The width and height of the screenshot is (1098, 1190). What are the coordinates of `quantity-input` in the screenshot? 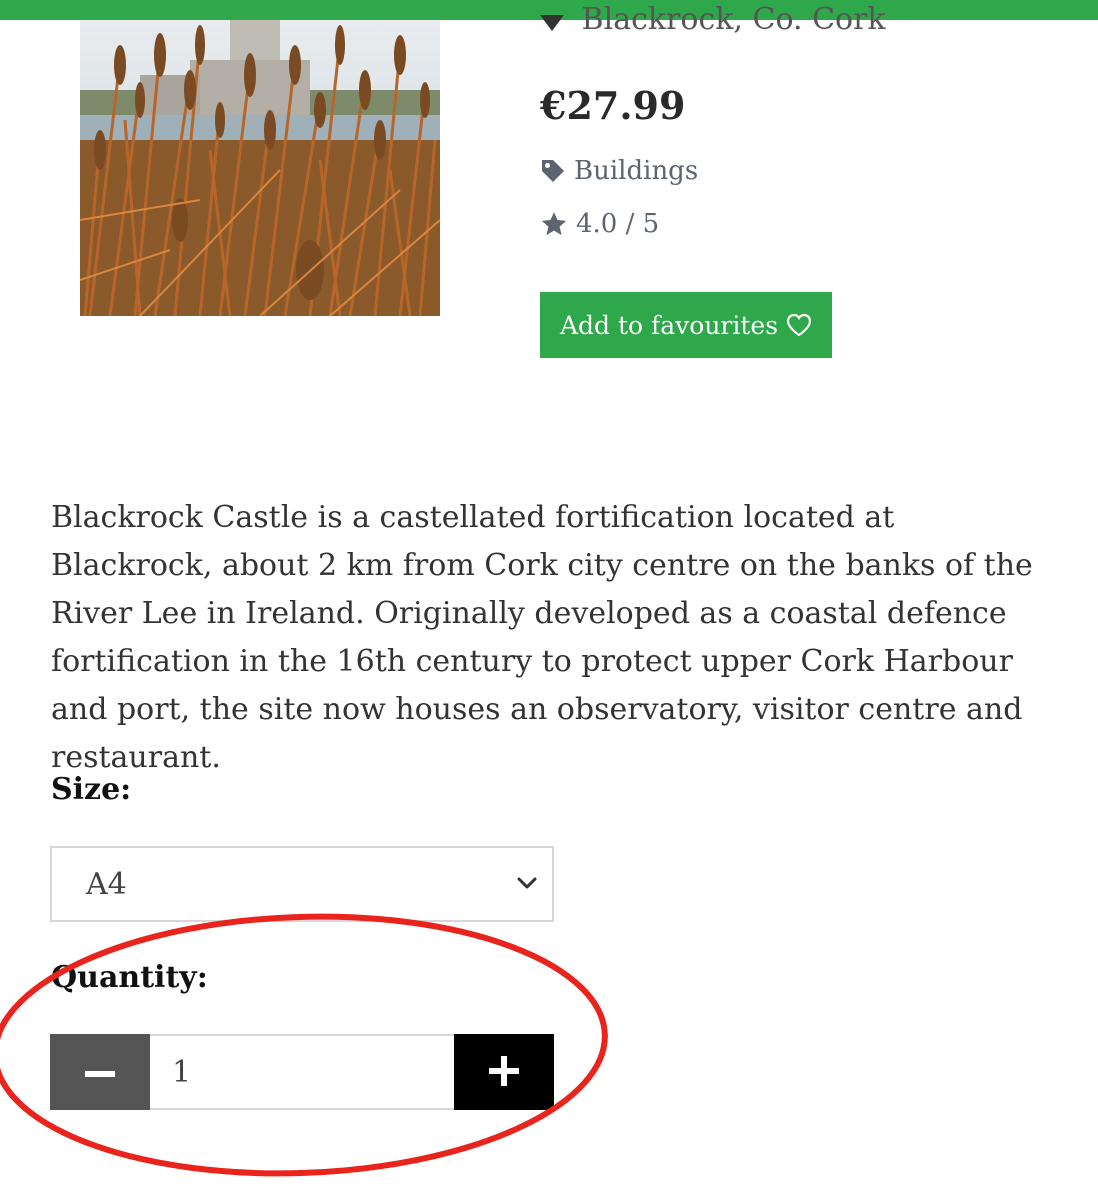 It's located at (302, 1072).